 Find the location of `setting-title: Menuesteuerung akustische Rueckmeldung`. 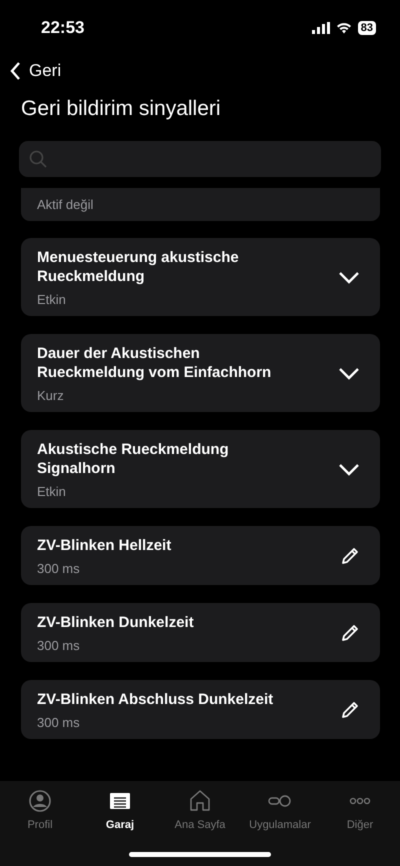

setting-title: Menuesteuerung akustische Rueckmeldung is located at coordinates (138, 267).